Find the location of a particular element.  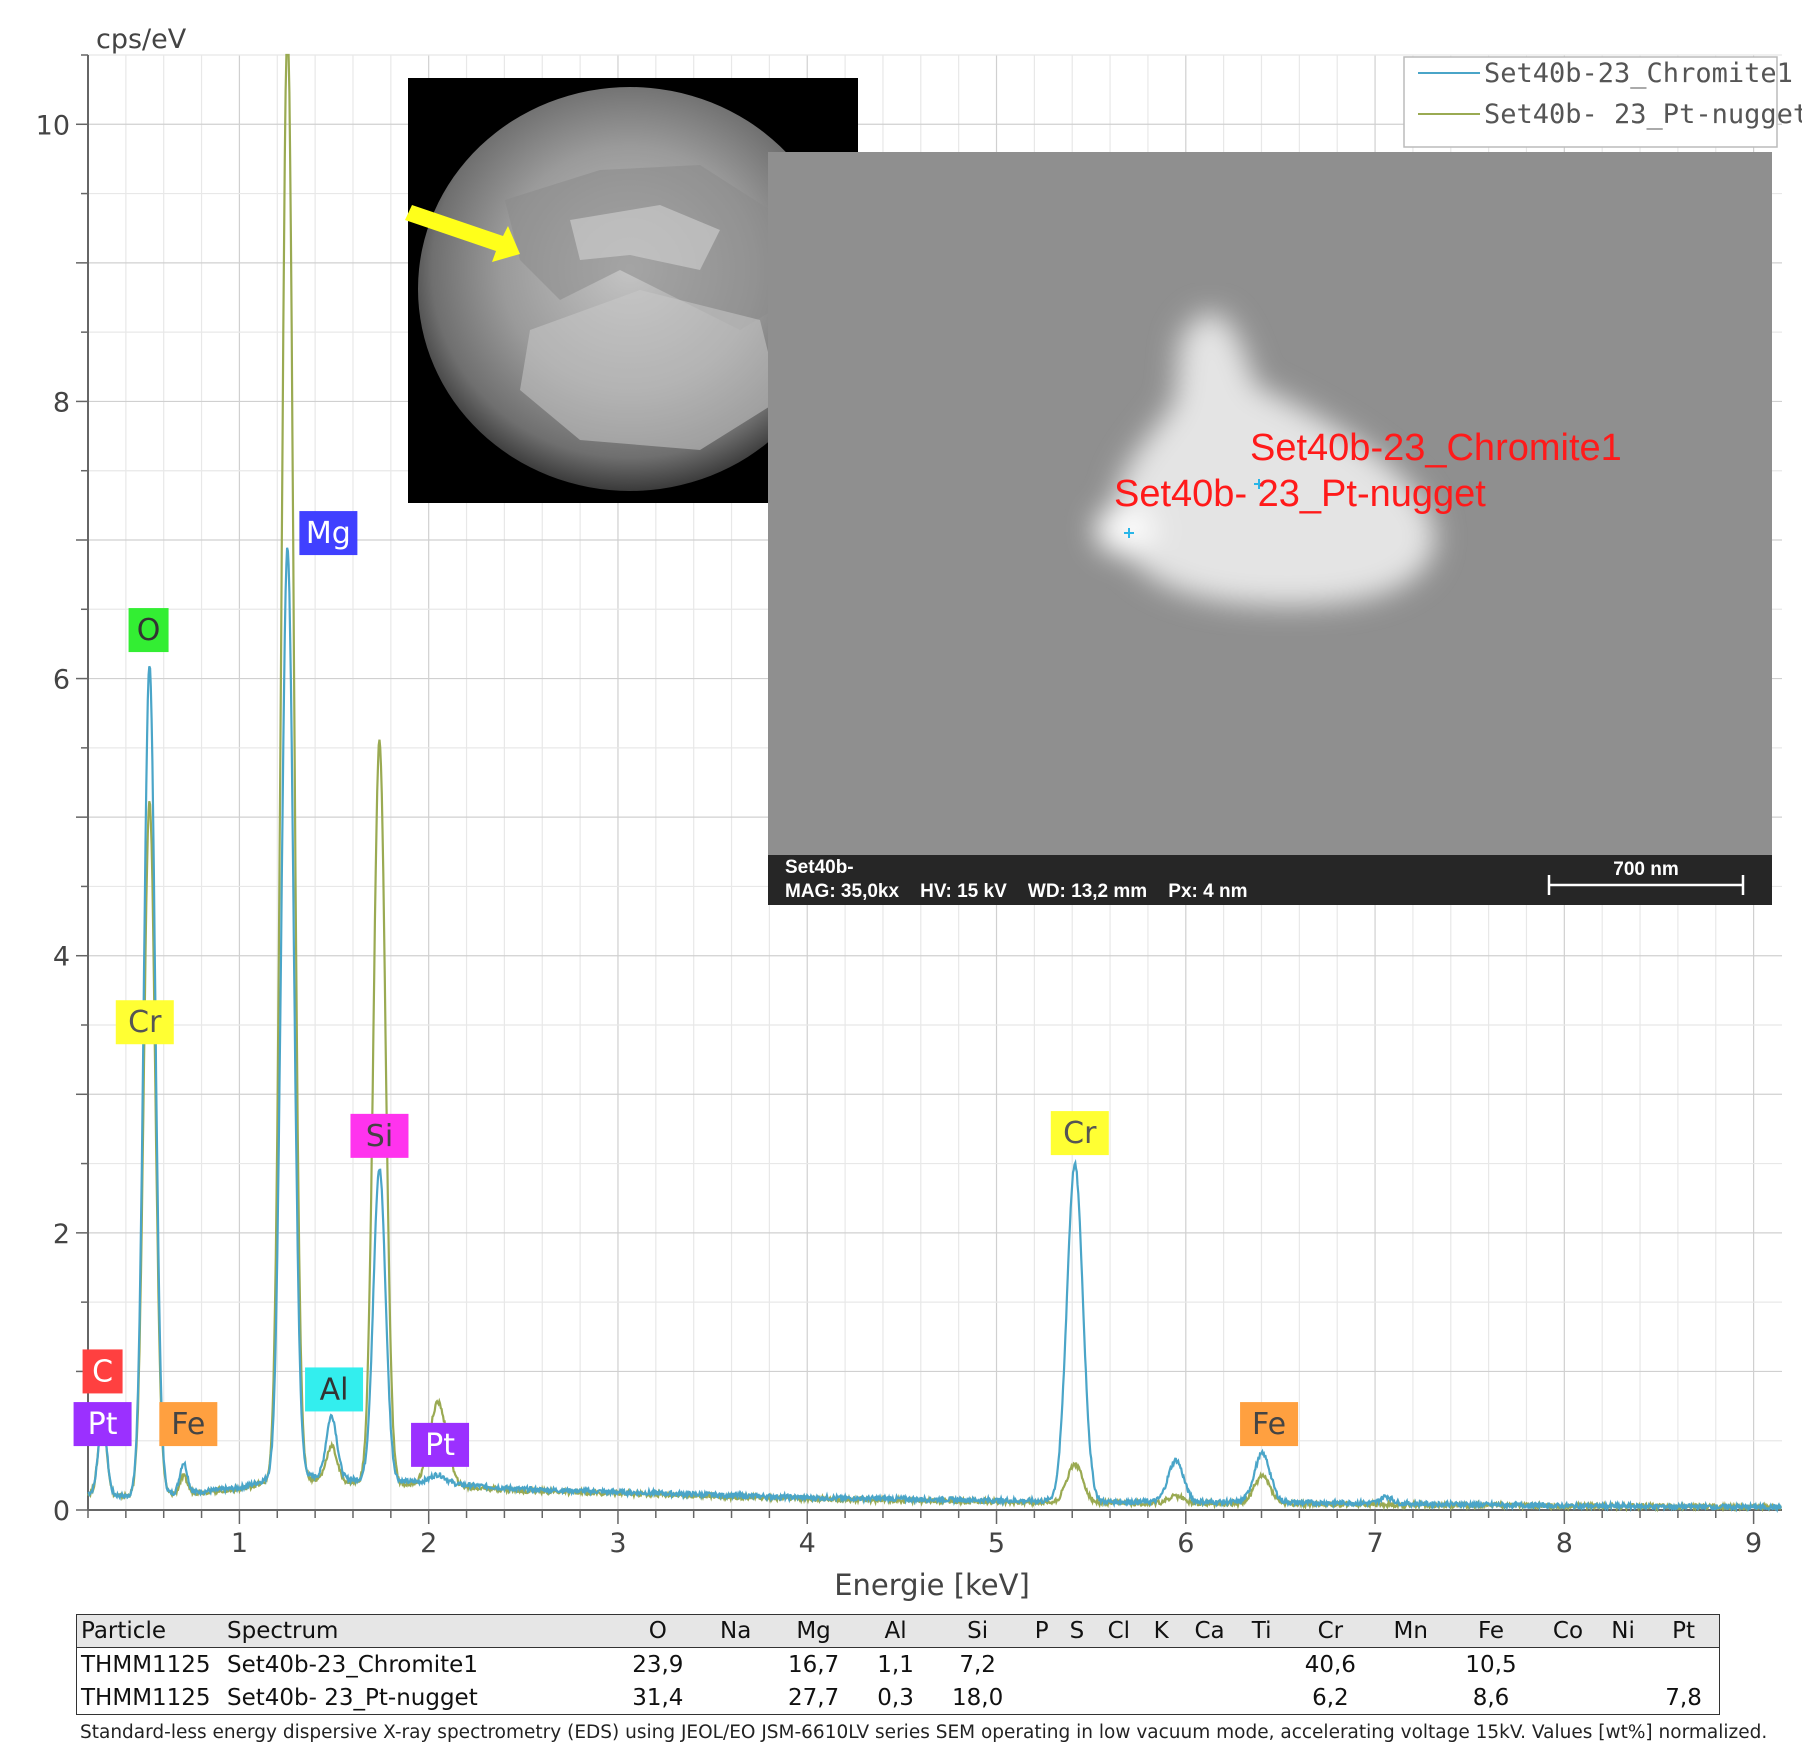

table-cell: 18,0 is located at coordinates (978, 1697).